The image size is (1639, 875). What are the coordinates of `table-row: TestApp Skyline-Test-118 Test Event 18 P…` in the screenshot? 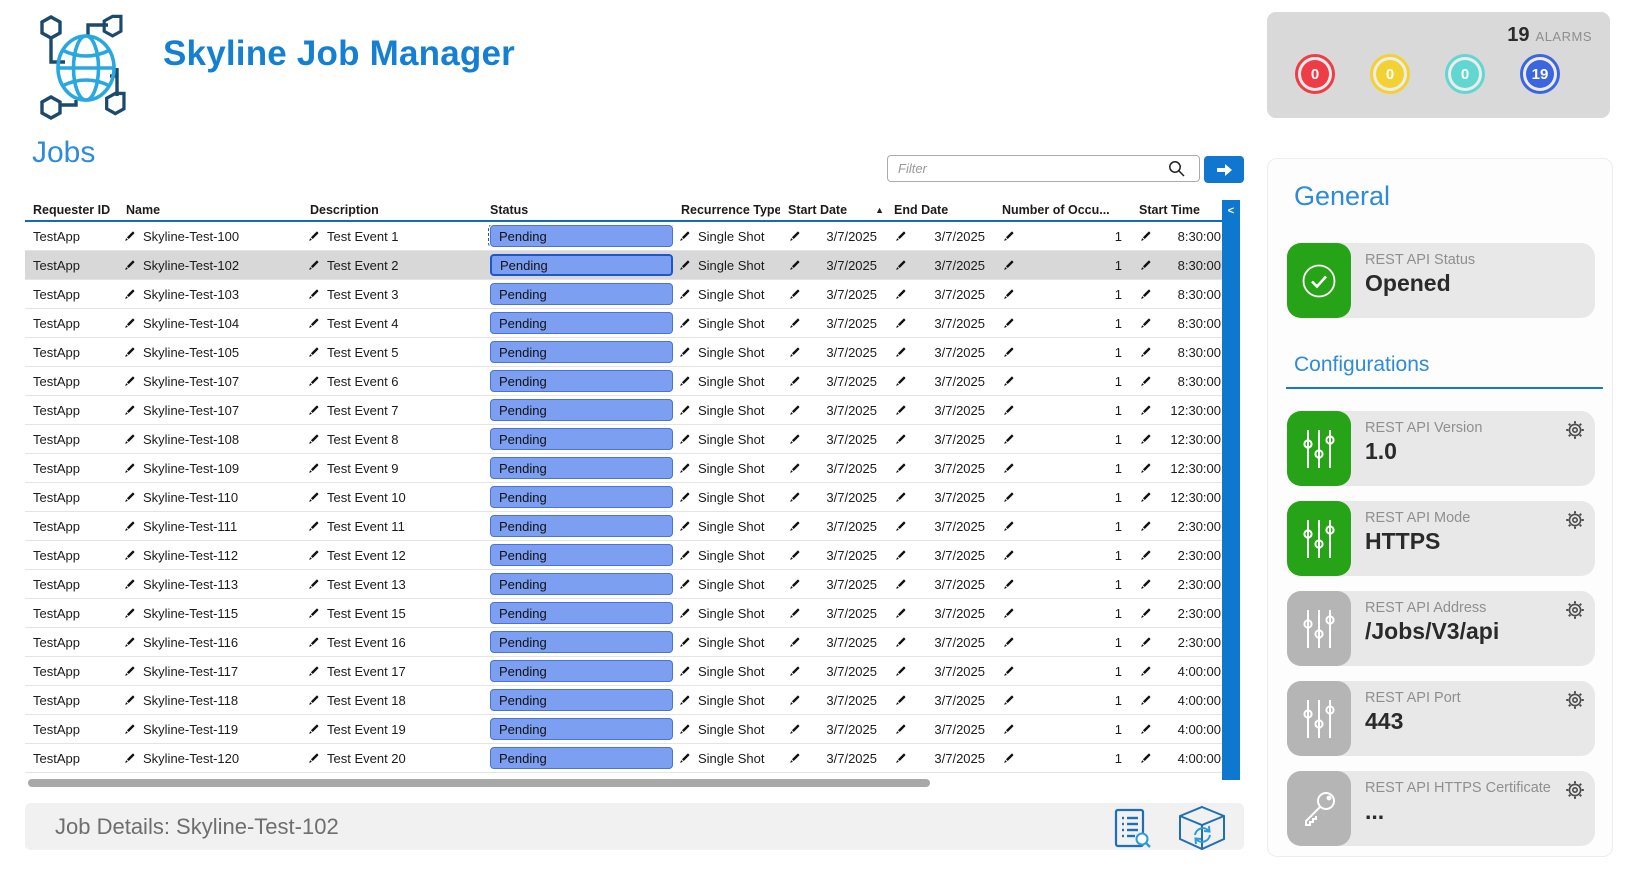 It's located at (623, 700).